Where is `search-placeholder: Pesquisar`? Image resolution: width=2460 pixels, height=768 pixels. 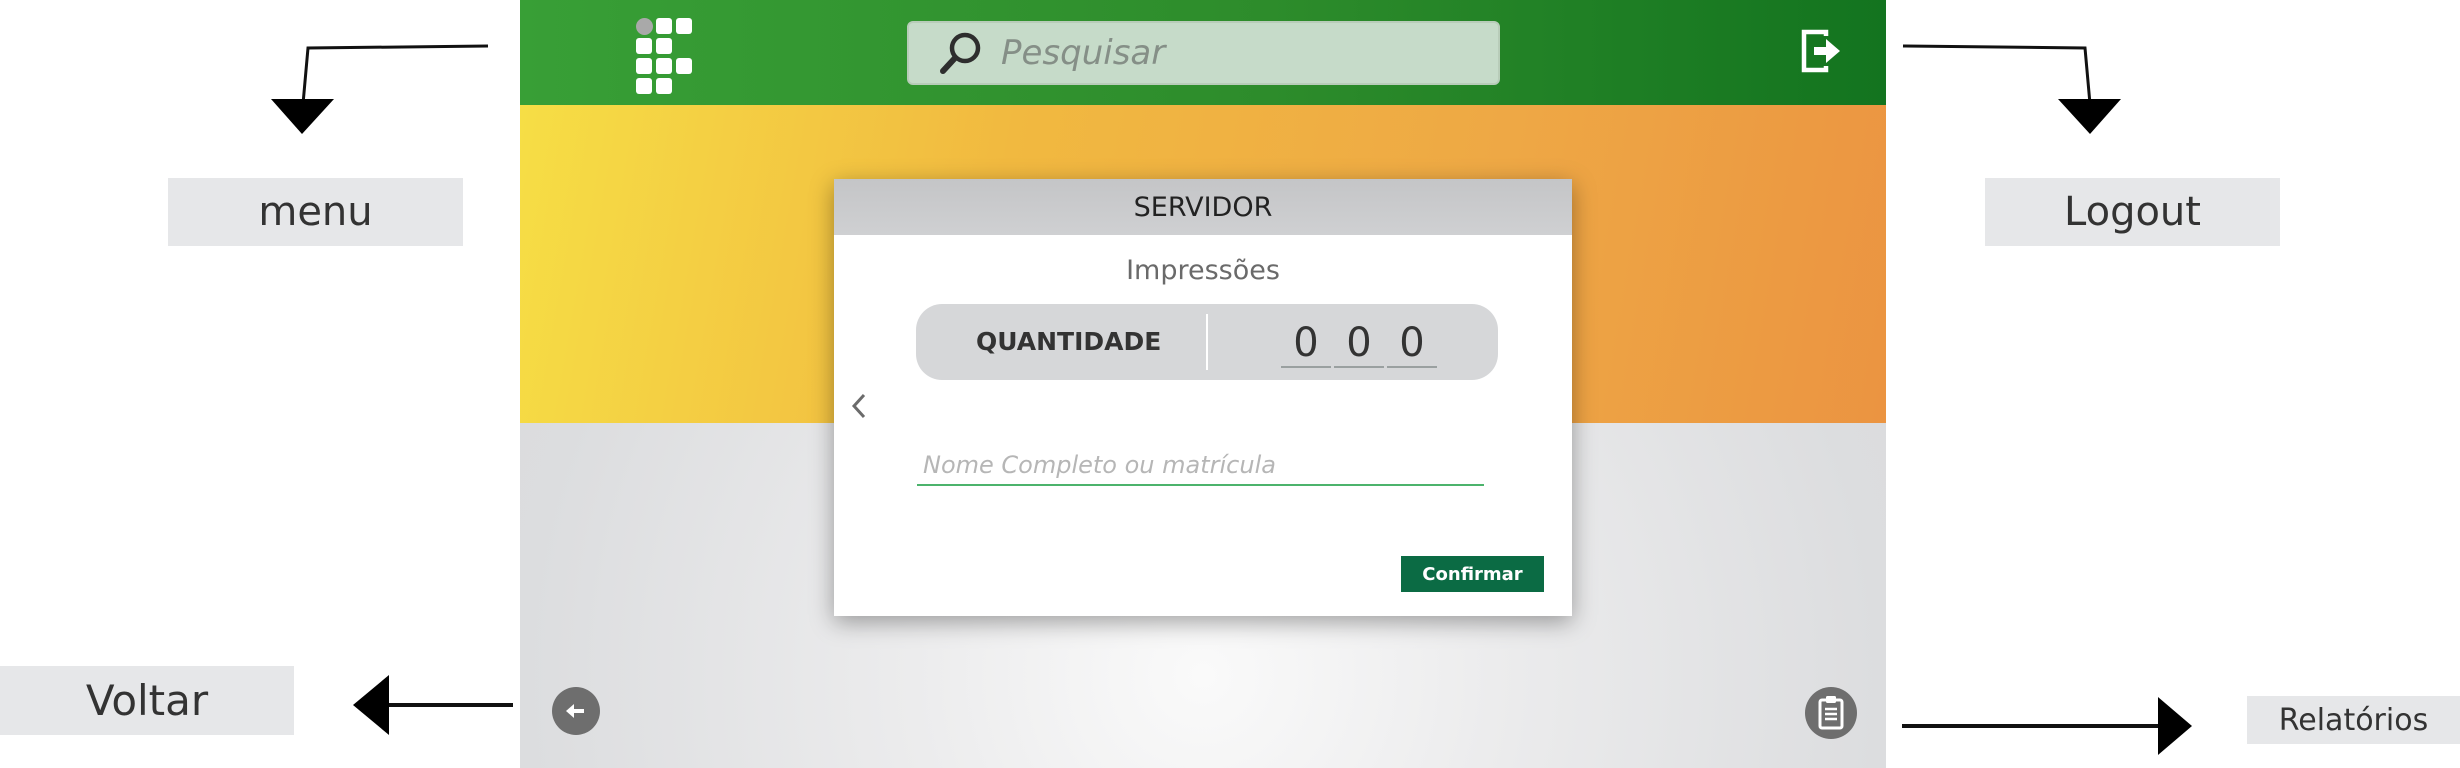
search-placeholder: Pesquisar is located at coordinates (1083, 53).